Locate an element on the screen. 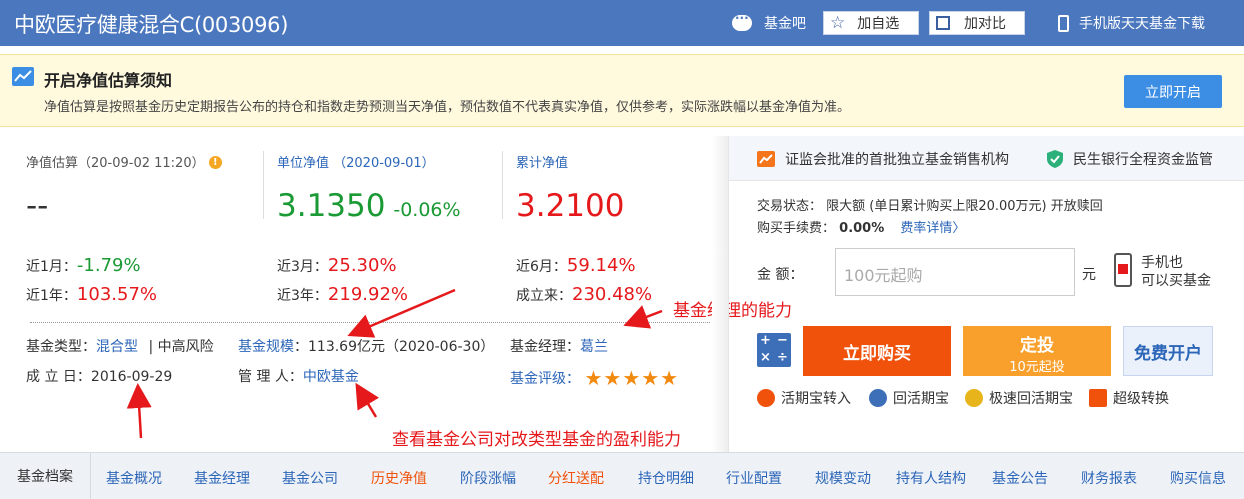  tab-scale-change: 规模变动 is located at coordinates (843, 478).